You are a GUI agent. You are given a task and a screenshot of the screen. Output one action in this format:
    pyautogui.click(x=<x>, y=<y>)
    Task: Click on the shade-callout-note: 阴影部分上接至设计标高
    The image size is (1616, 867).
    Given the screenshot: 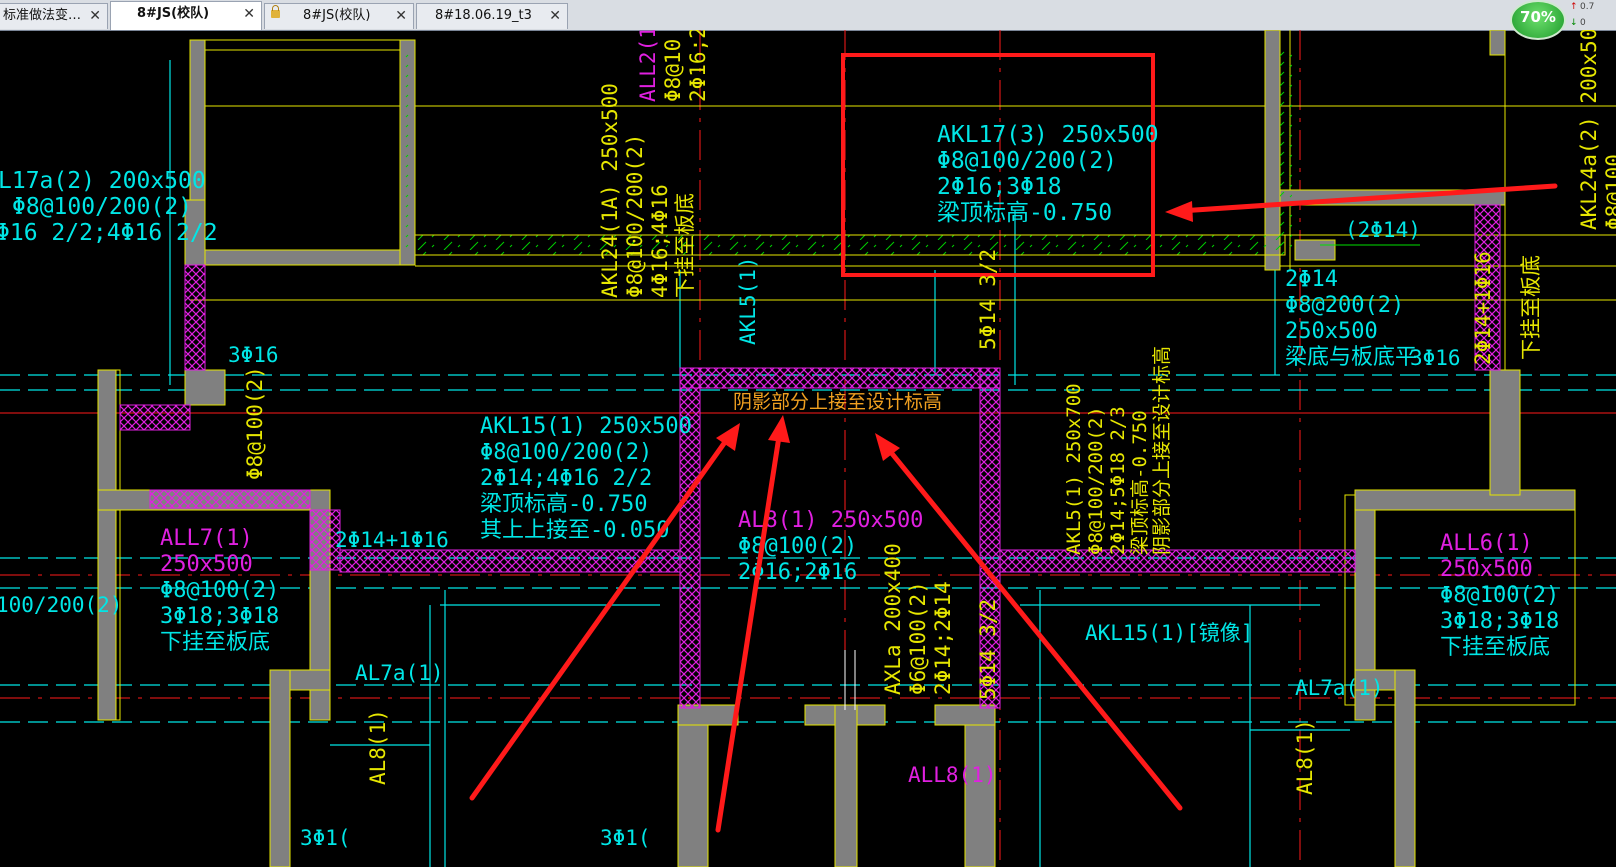 What is the action you would take?
    pyautogui.click(x=837, y=402)
    